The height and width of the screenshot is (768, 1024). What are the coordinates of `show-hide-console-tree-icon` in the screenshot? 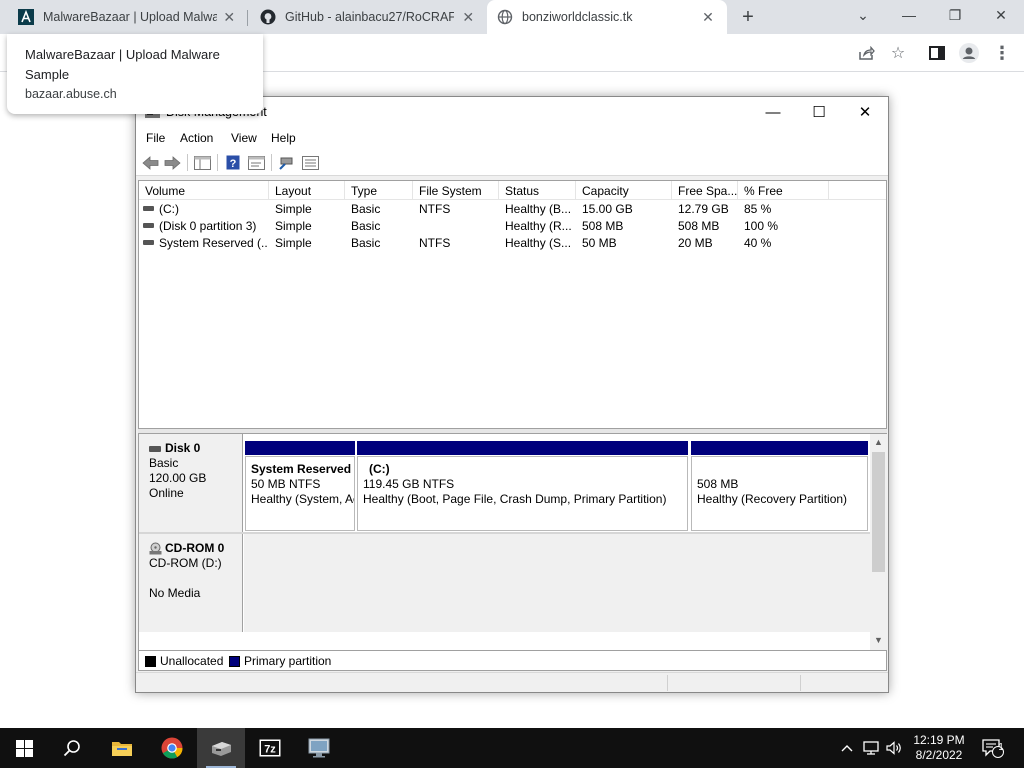 It's located at (202, 162).